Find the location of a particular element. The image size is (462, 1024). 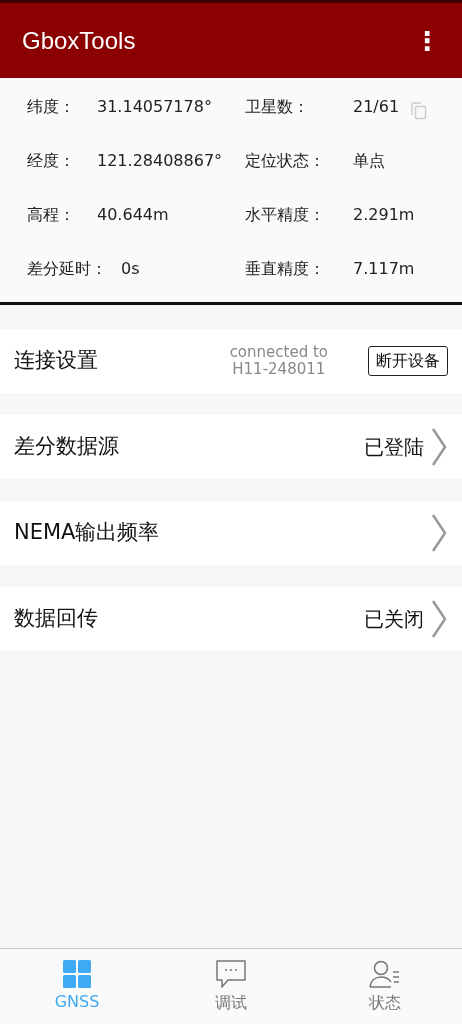

settings-row: 数据回传 已关闭 is located at coordinates (231, 619).